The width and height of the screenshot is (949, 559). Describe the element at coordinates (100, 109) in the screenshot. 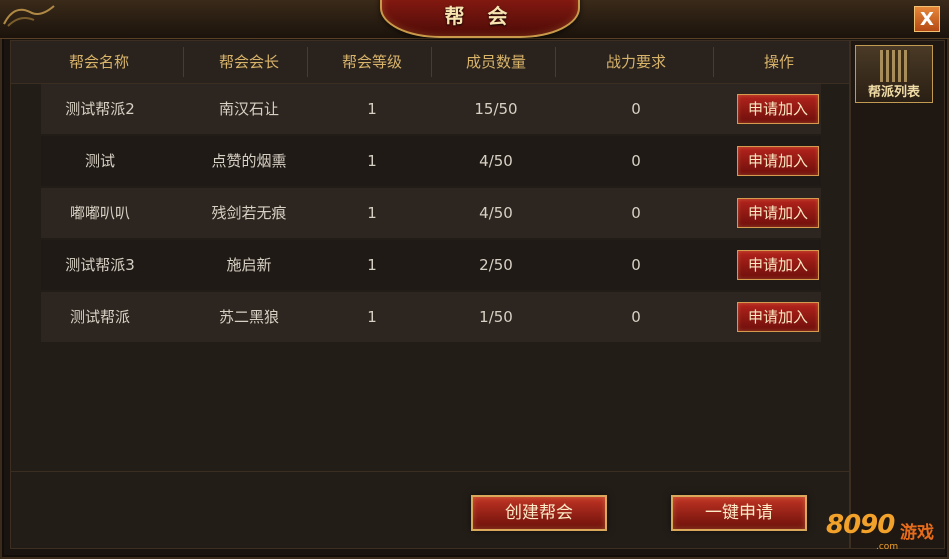

I see `guild-name: 测试帮派2` at that location.